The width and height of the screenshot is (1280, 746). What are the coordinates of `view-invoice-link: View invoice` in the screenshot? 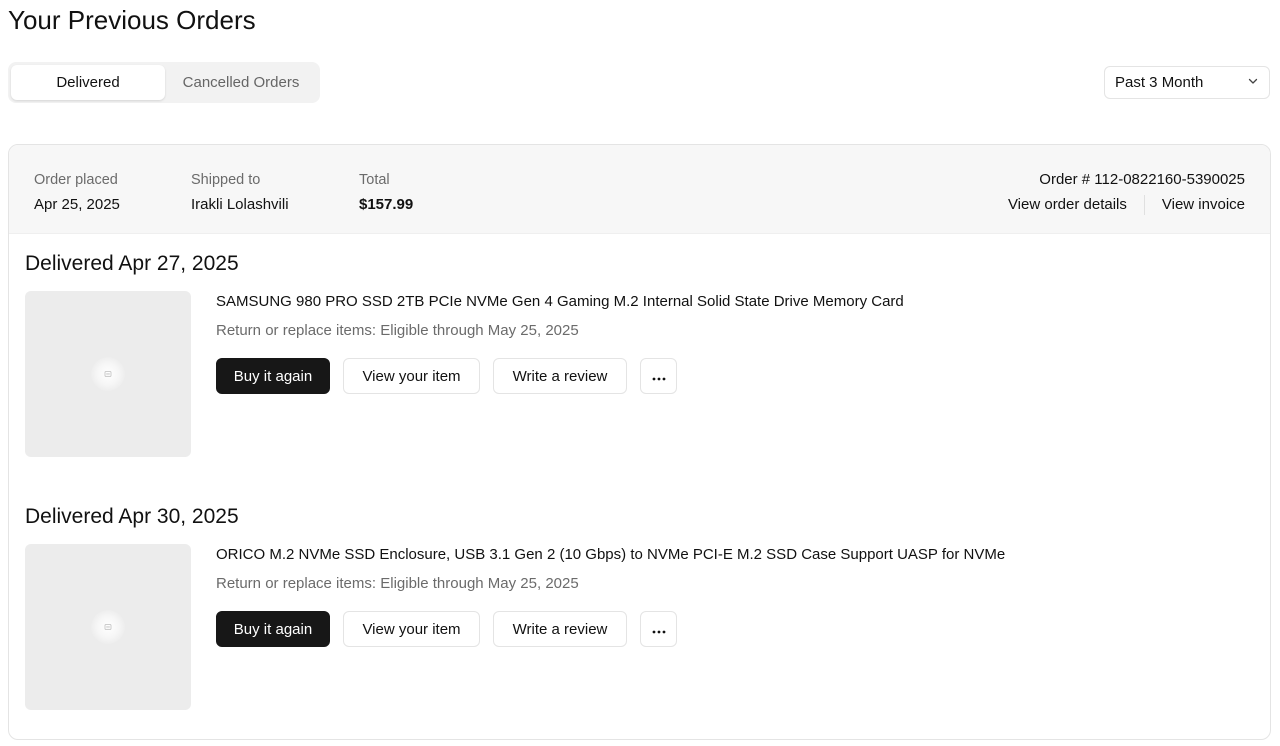 It's located at (1203, 205).